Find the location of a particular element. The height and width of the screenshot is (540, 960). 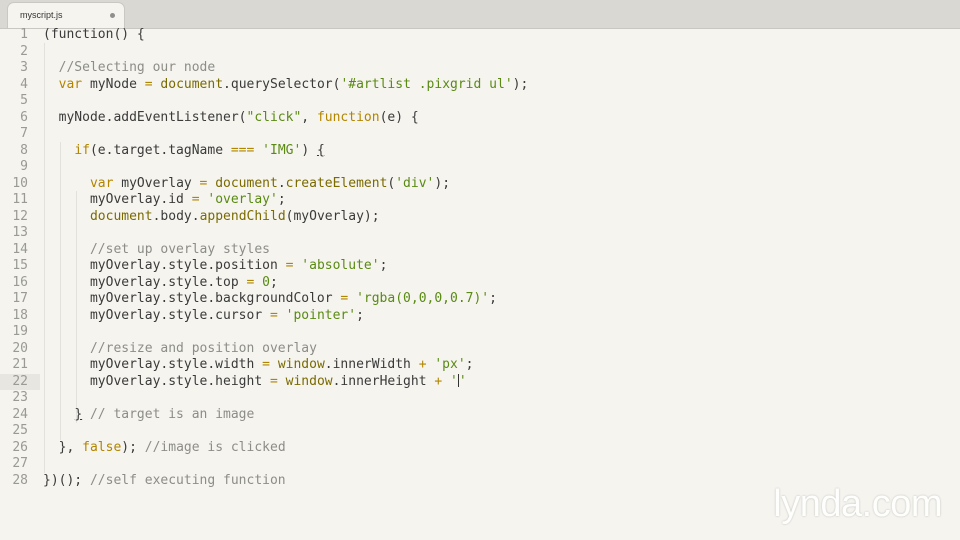

token-plain: .querySelector( is located at coordinates (282, 84).